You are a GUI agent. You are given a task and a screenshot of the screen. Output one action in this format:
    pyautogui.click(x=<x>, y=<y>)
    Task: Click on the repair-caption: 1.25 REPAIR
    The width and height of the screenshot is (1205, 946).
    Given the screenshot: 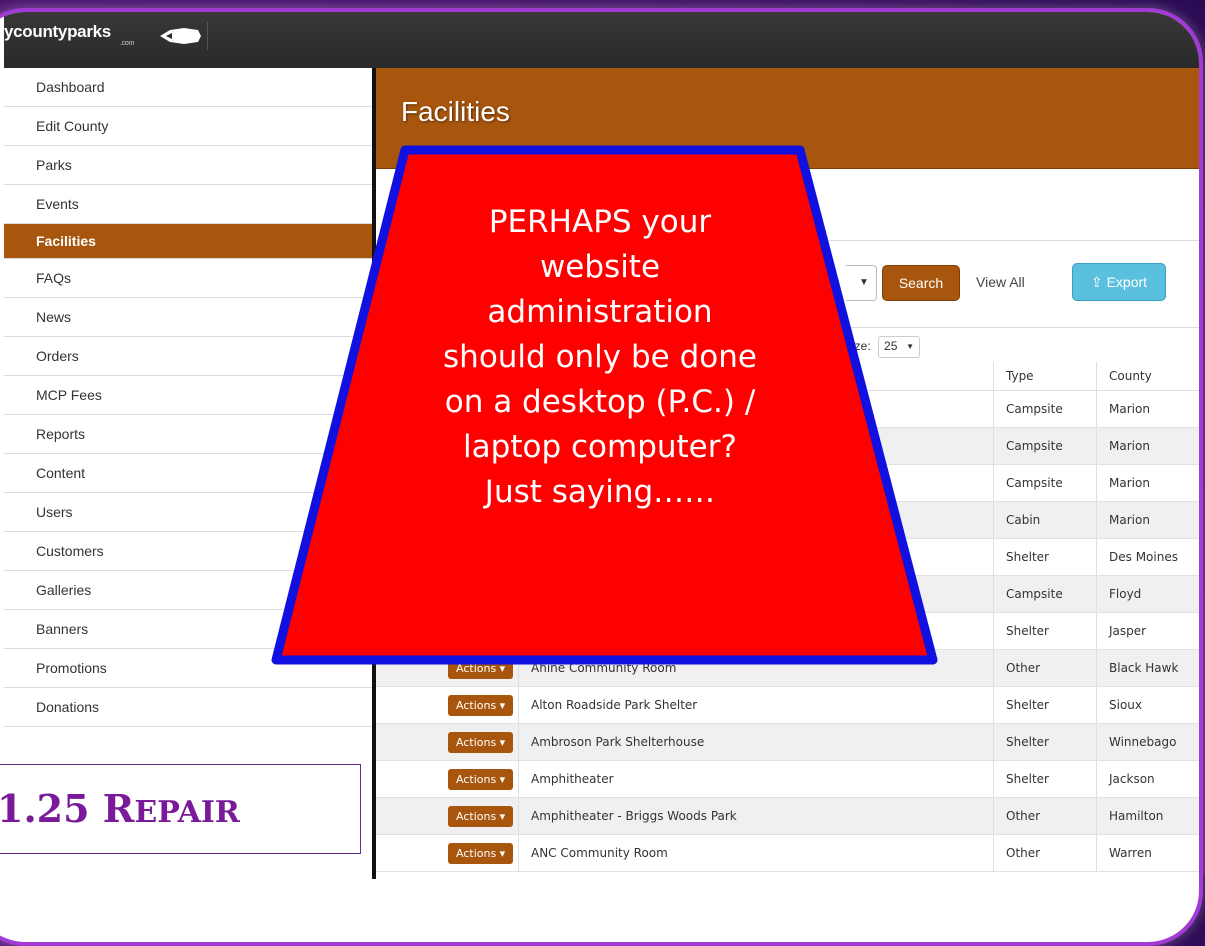 What is the action you would take?
    pyautogui.click(x=180, y=809)
    